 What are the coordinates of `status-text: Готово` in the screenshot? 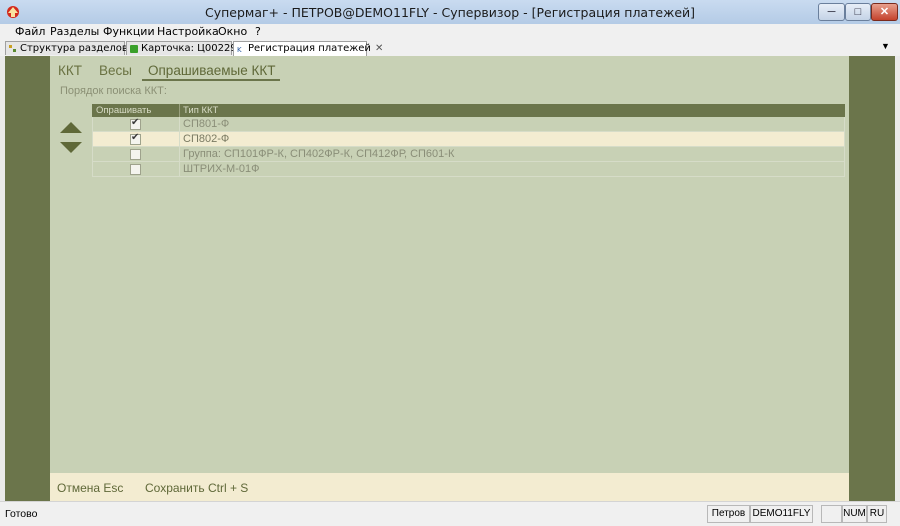 It's located at (21, 514).